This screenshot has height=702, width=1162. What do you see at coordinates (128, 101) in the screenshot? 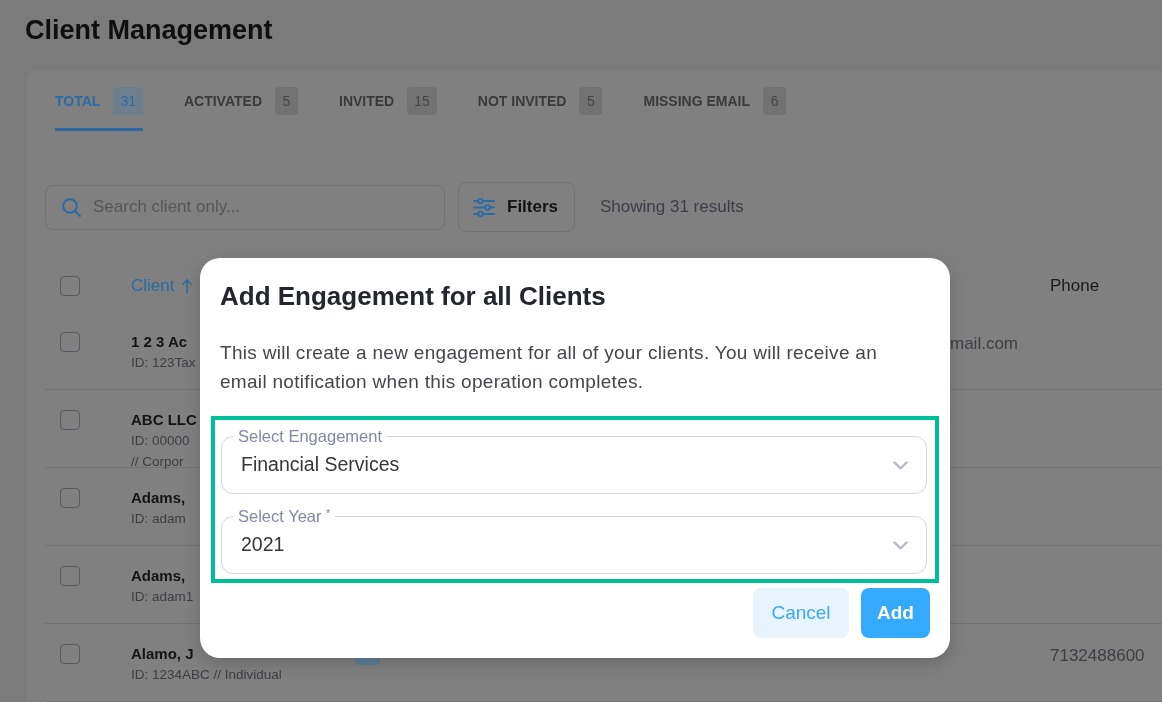
I see `count-badge: 31` at bounding box center [128, 101].